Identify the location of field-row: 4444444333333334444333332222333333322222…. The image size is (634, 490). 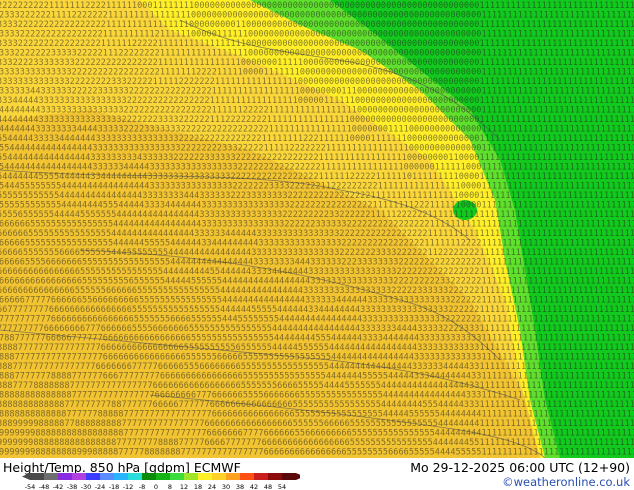
(317, 130).